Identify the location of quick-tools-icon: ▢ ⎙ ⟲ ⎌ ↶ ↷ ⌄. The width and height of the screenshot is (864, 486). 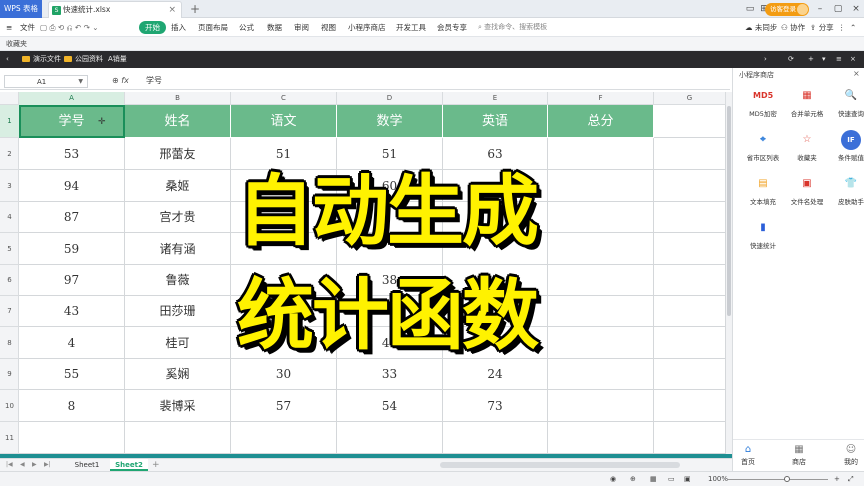
(69, 27).